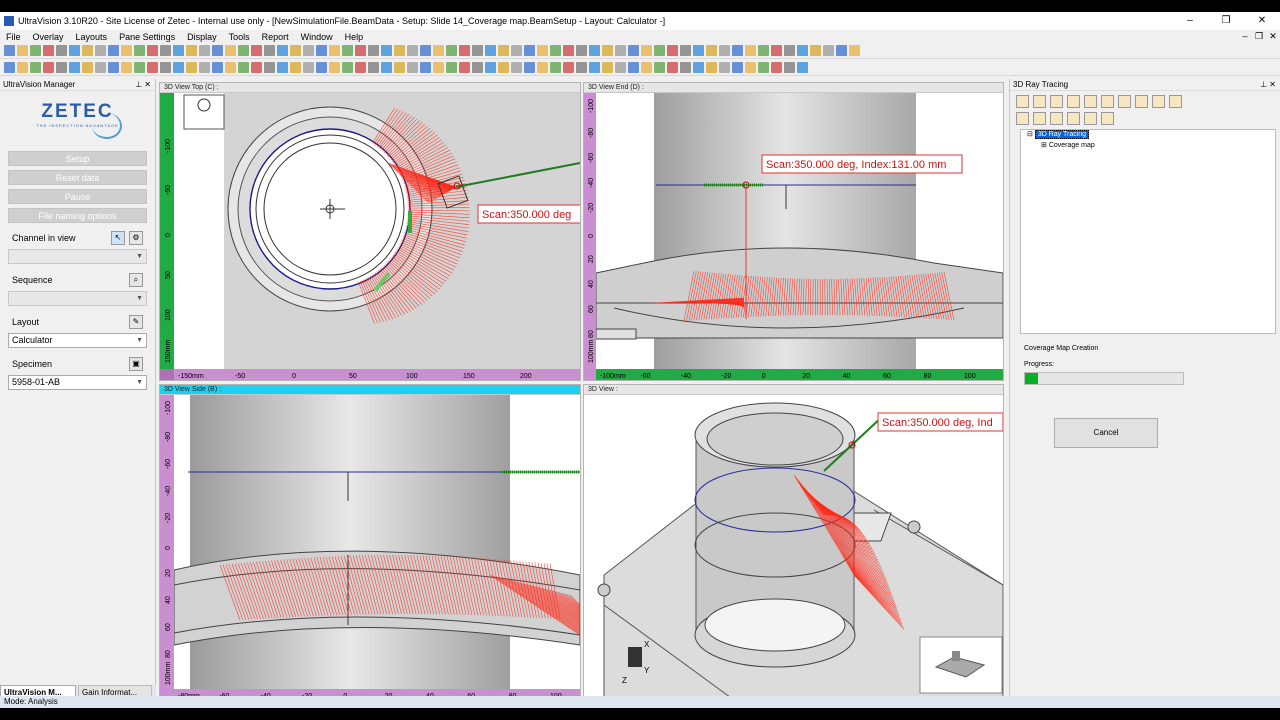  What do you see at coordinates (1106, 433) in the screenshot?
I see `cancel-button: Cancel` at bounding box center [1106, 433].